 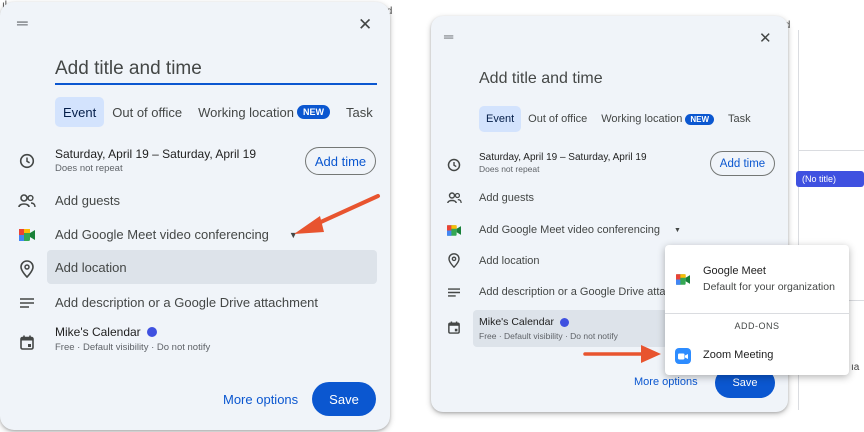 I want to click on zoom-meeting-label: Zoom Meeting, so click(x=738, y=355).